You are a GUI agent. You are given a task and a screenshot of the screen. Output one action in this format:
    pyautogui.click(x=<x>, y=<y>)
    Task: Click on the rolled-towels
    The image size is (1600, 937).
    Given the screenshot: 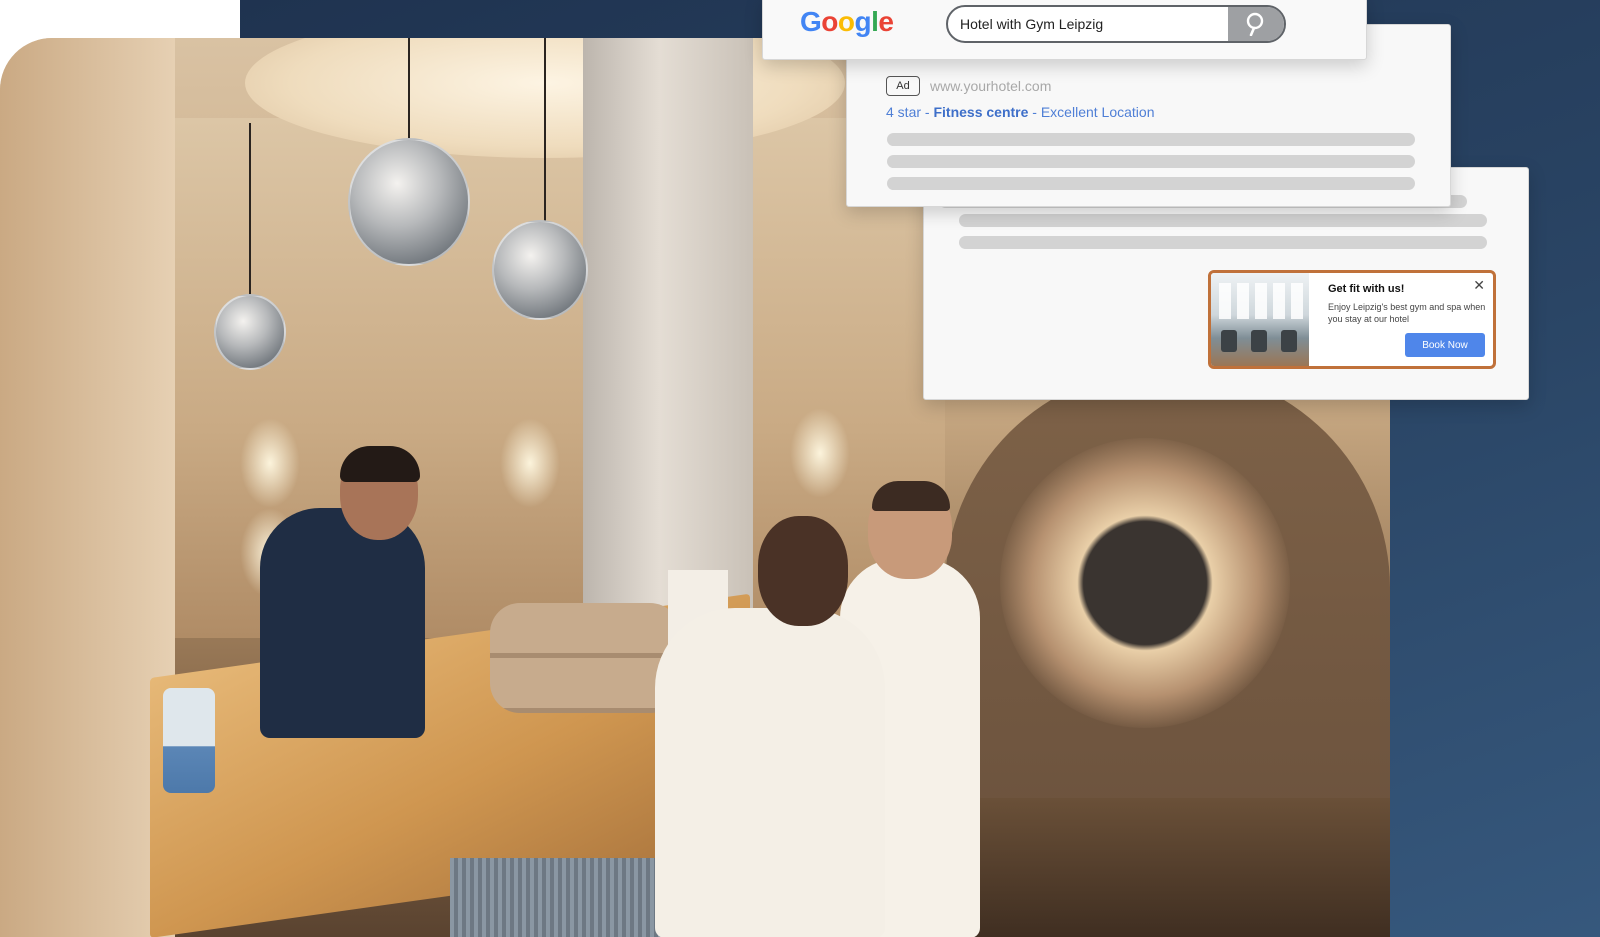 What is the action you would take?
    pyautogui.click(x=585, y=658)
    